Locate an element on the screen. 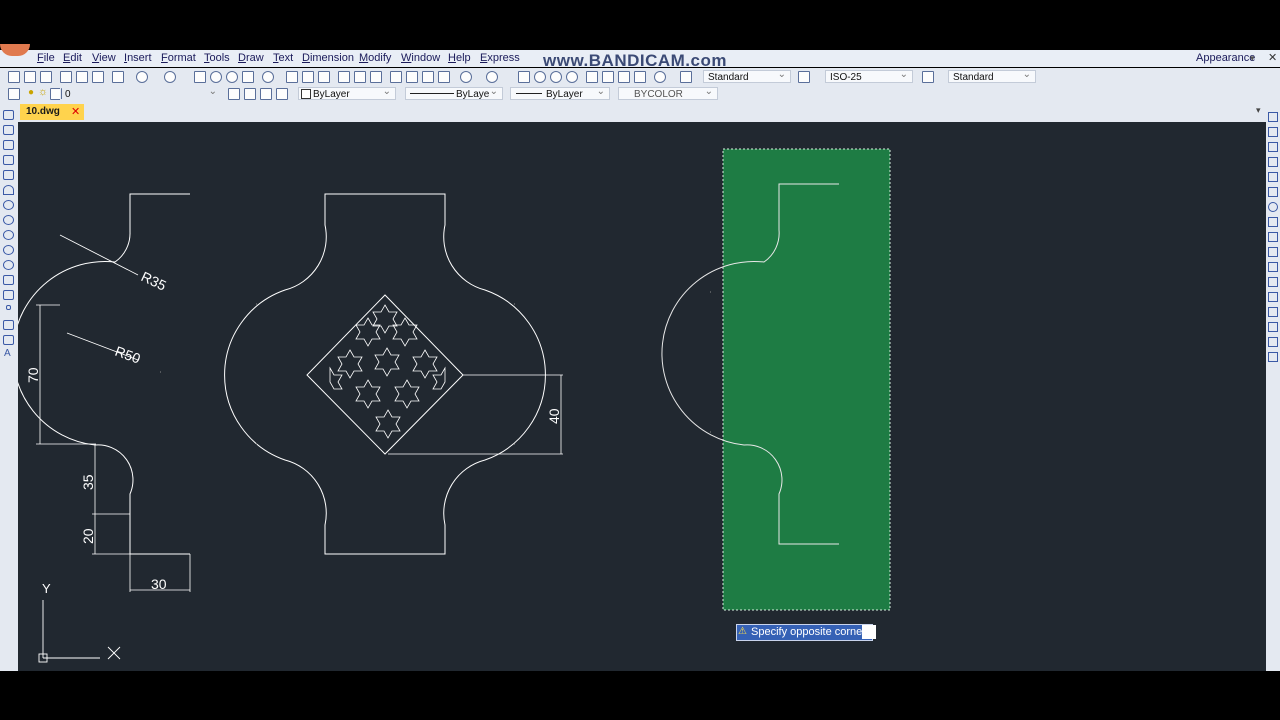 The image size is (1280, 720). zoom-previous-icon is located at coordinates (572, 77).